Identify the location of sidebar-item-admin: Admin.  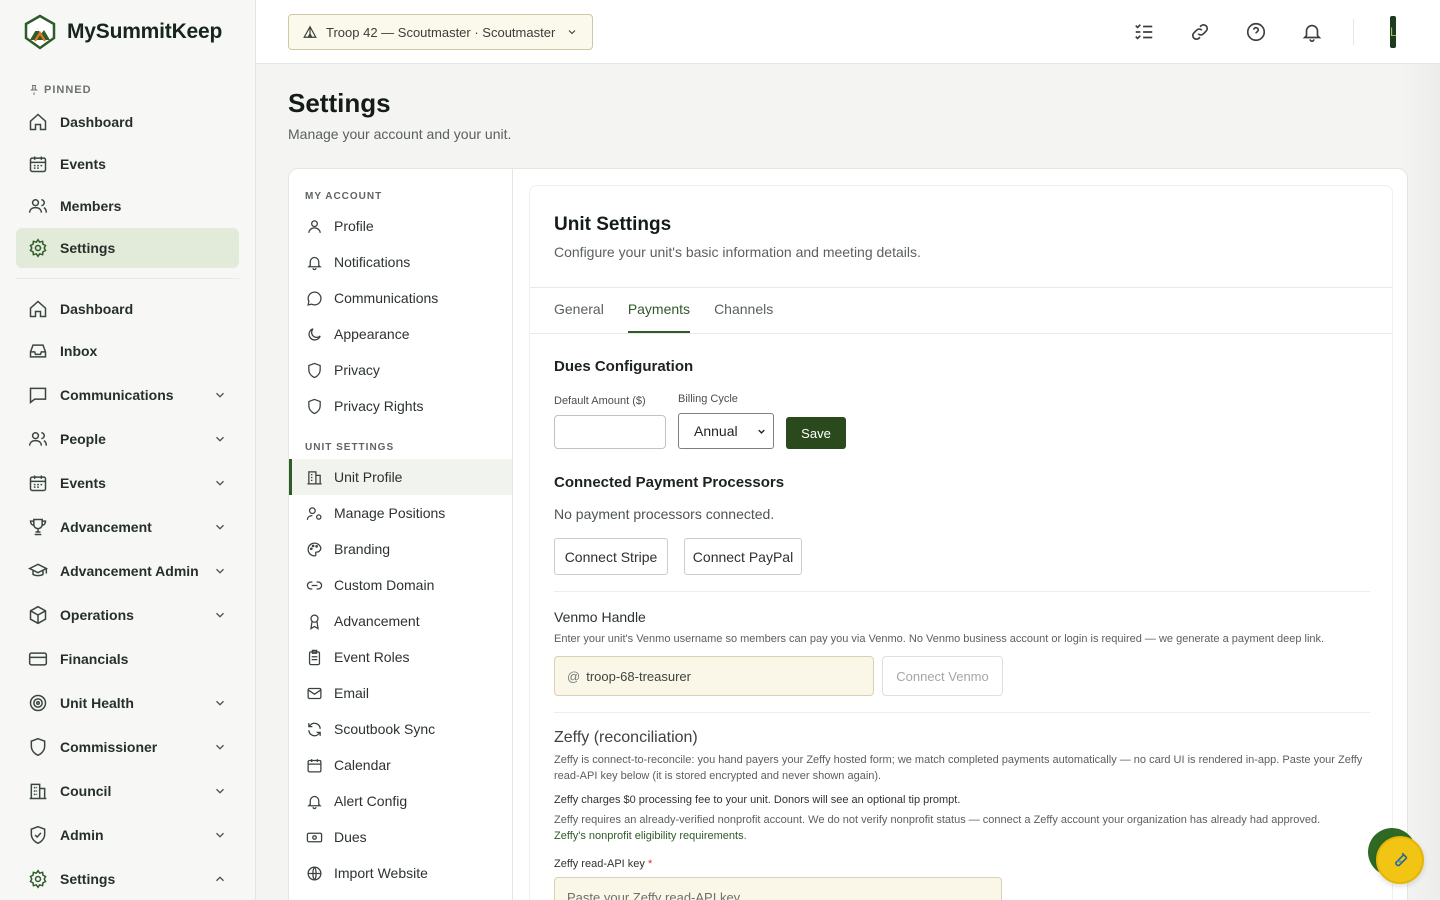
(127, 835).